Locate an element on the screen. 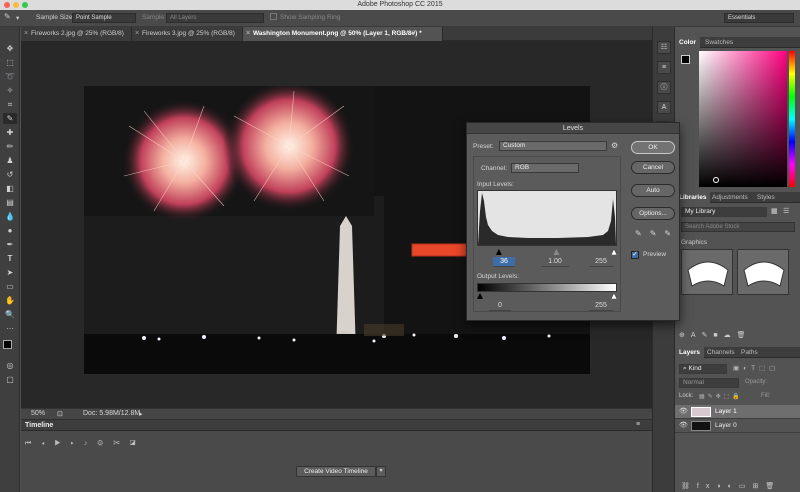 This screenshot has height=492, width=800. search-input: Search Adobe Stock is located at coordinates (738, 227).